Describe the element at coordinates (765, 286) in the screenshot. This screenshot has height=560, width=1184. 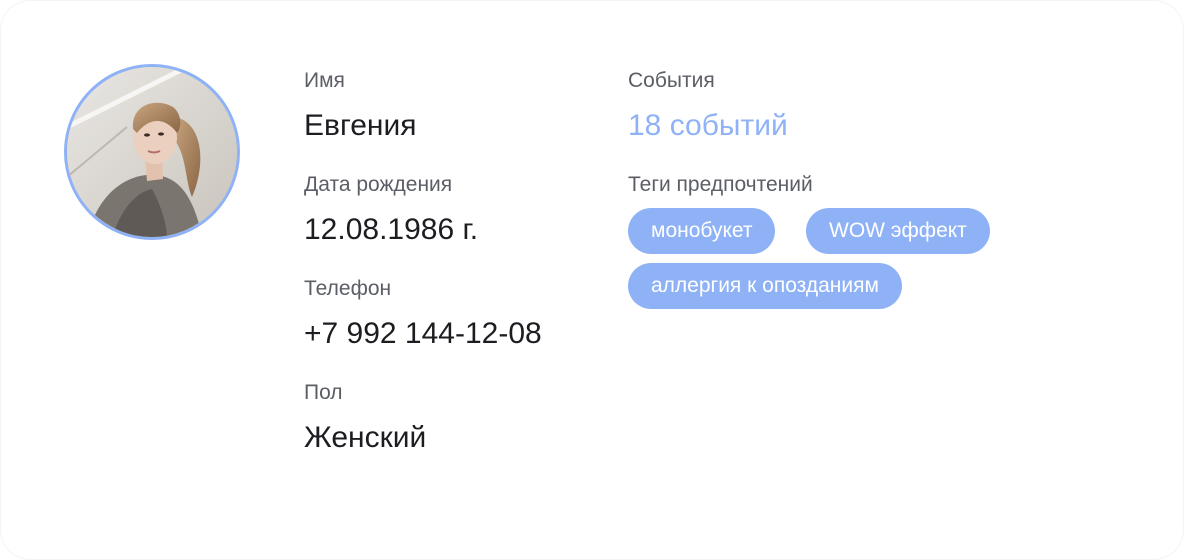
I see `tag-chip: аллергия к опозданиям` at that location.